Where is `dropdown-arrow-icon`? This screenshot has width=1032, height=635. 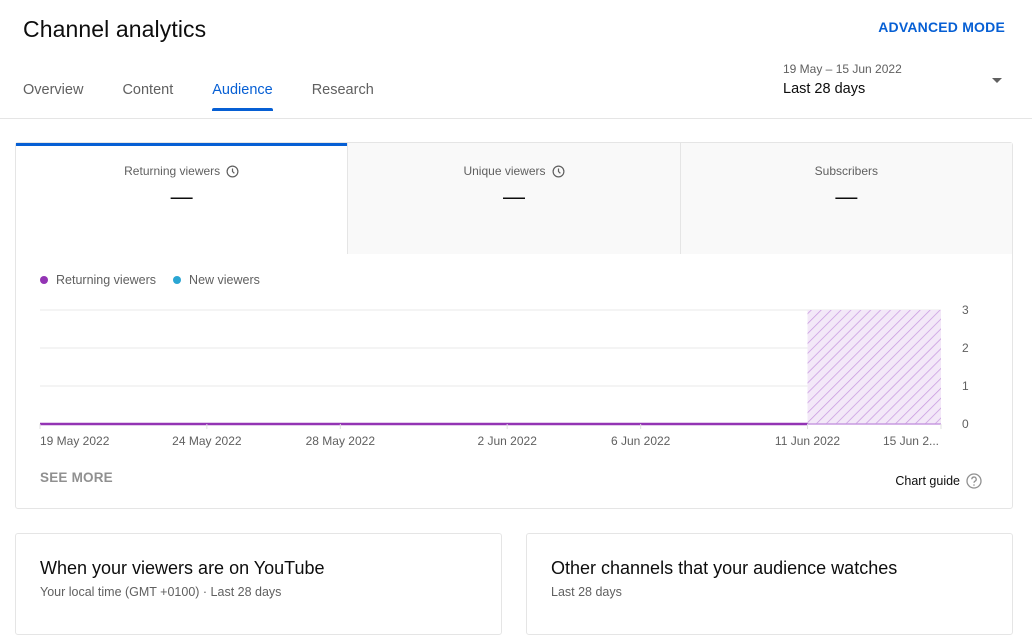 dropdown-arrow-icon is located at coordinates (997, 80).